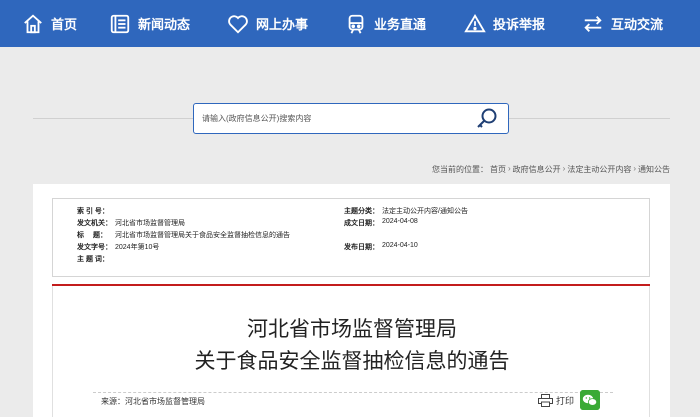 This screenshot has width=700, height=417. I want to click on printer-icon, so click(545, 400).